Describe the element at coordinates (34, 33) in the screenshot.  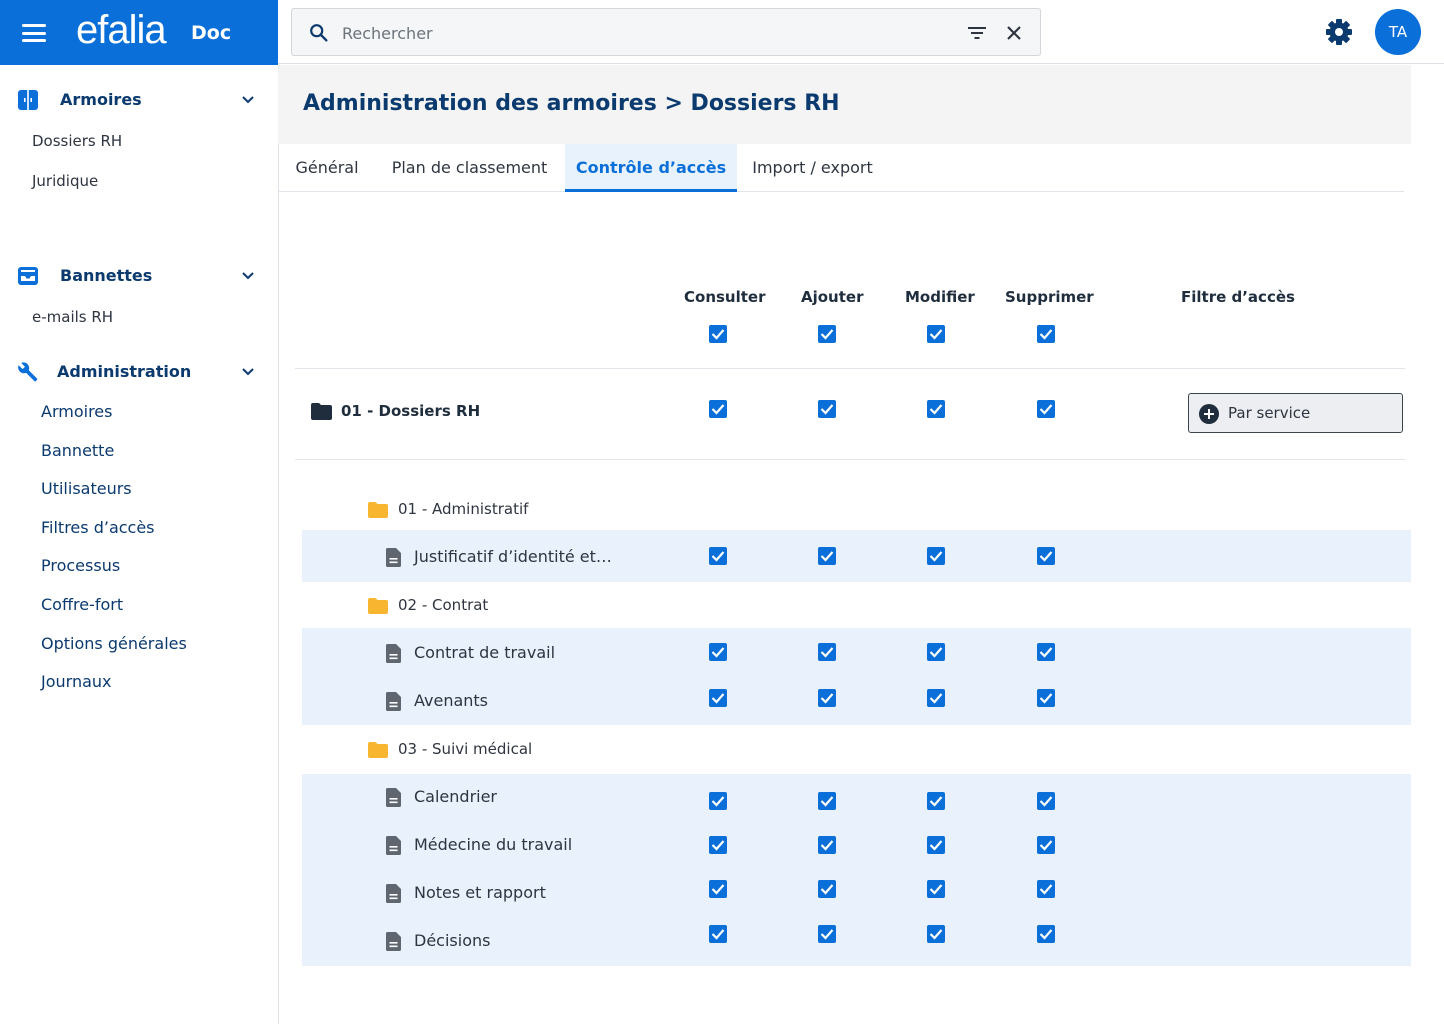
I see `menu-icon` at that location.